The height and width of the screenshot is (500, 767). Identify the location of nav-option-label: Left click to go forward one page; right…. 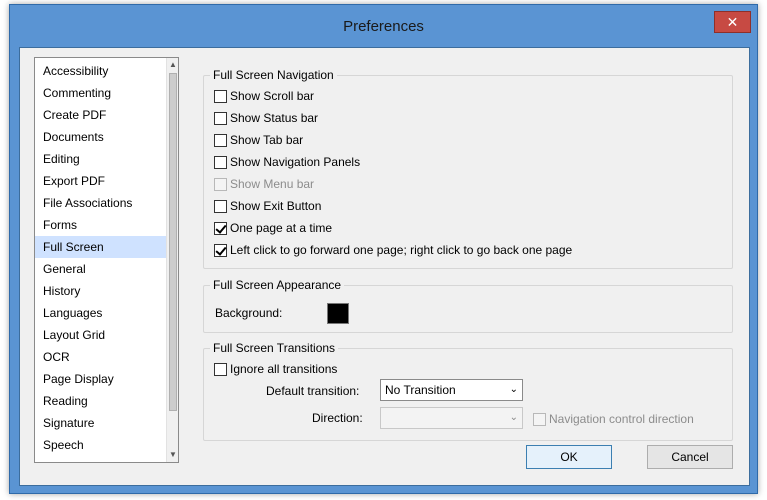
(401, 250).